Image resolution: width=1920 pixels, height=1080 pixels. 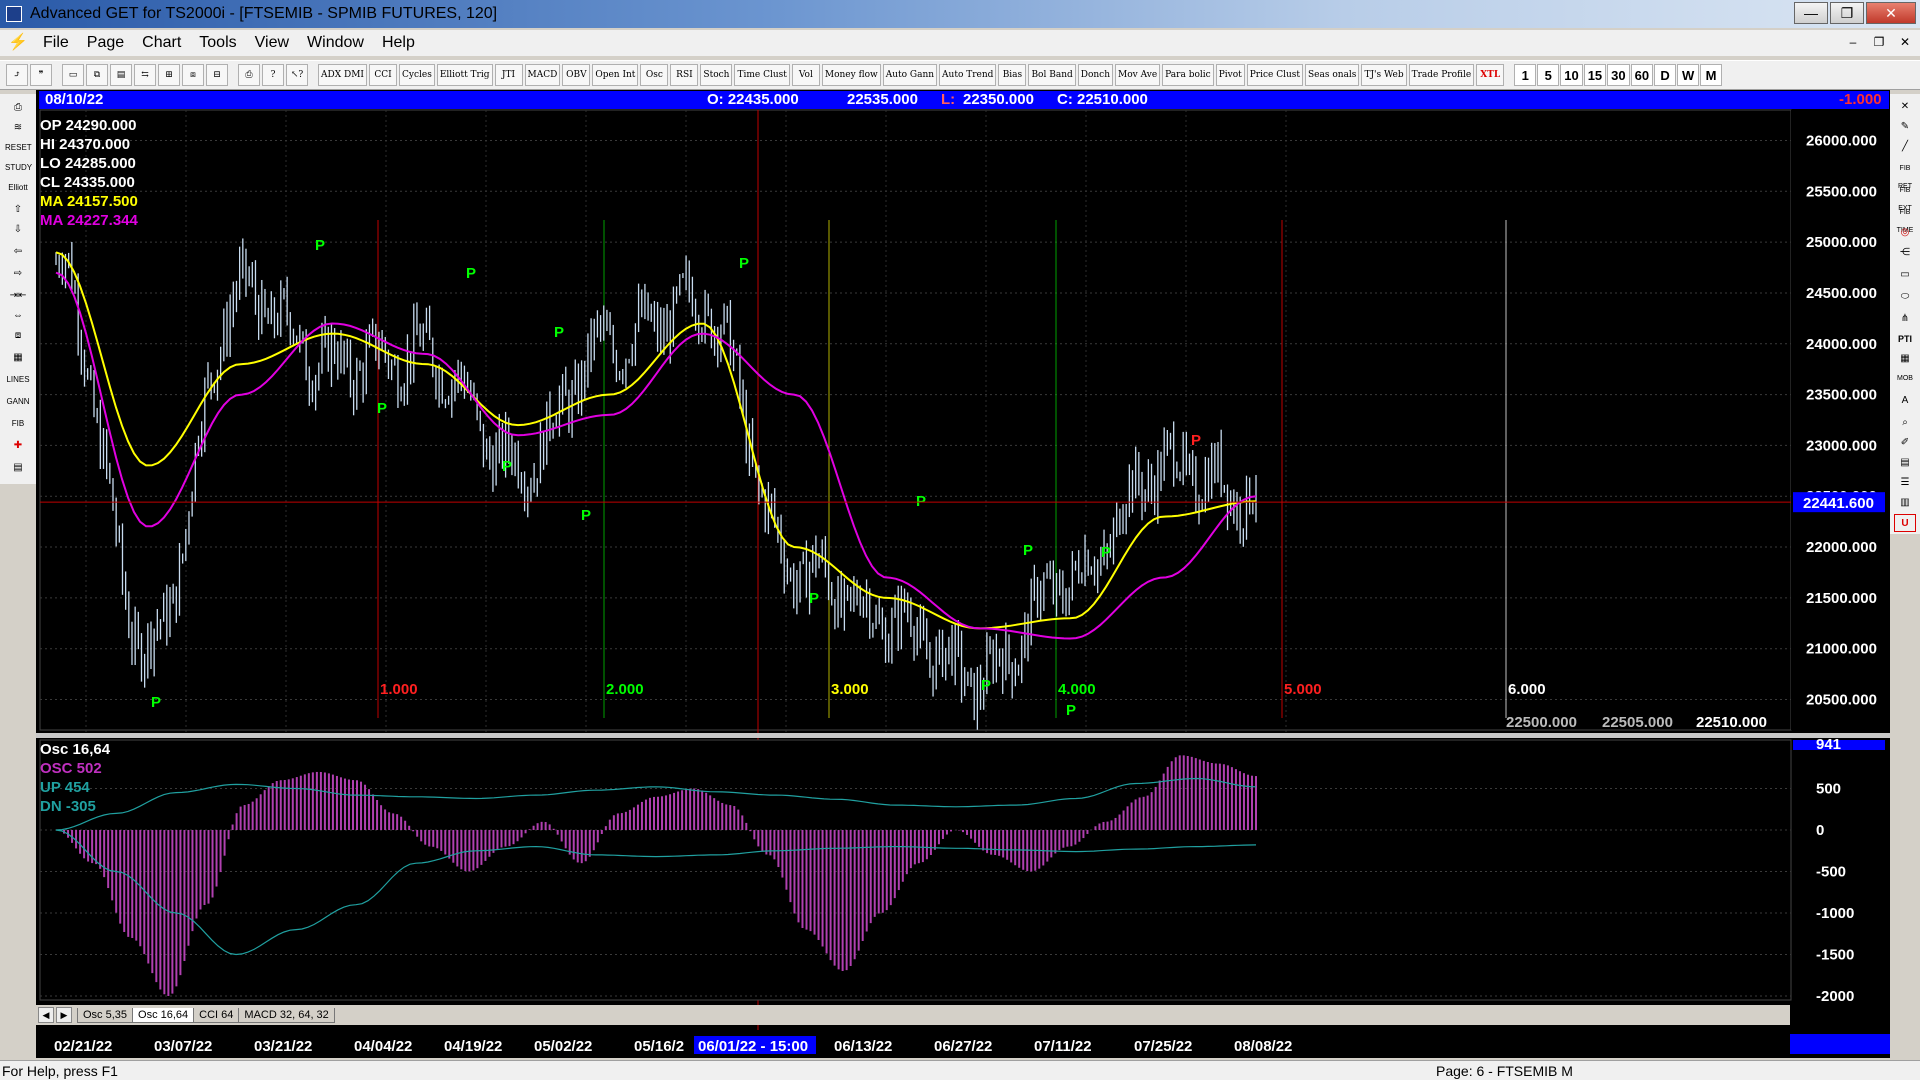 What do you see at coordinates (18, 210) in the screenshot?
I see `arrow-up-icon: ⇧` at bounding box center [18, 210].